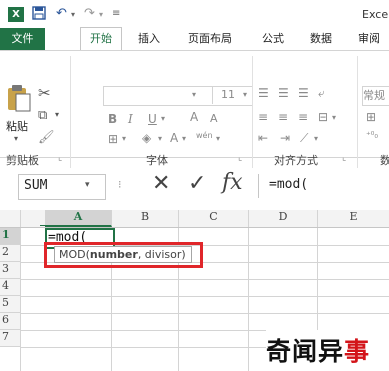 The height and width of the screenshot is (371, 389). Describe the element at coordinates (73, 14) in the screenshot. I see `undo-dropdown-icon: ▾` at that location.